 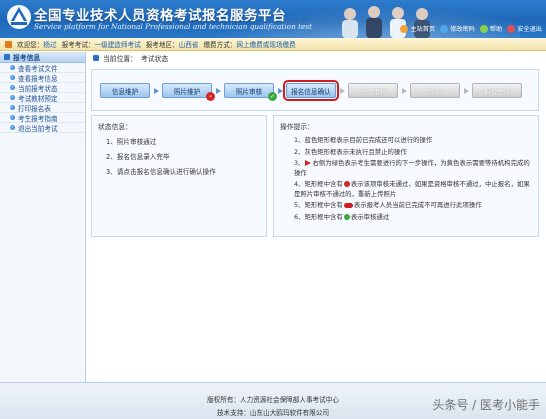 I want to click on fail-icon, so click(x=346, y=184).